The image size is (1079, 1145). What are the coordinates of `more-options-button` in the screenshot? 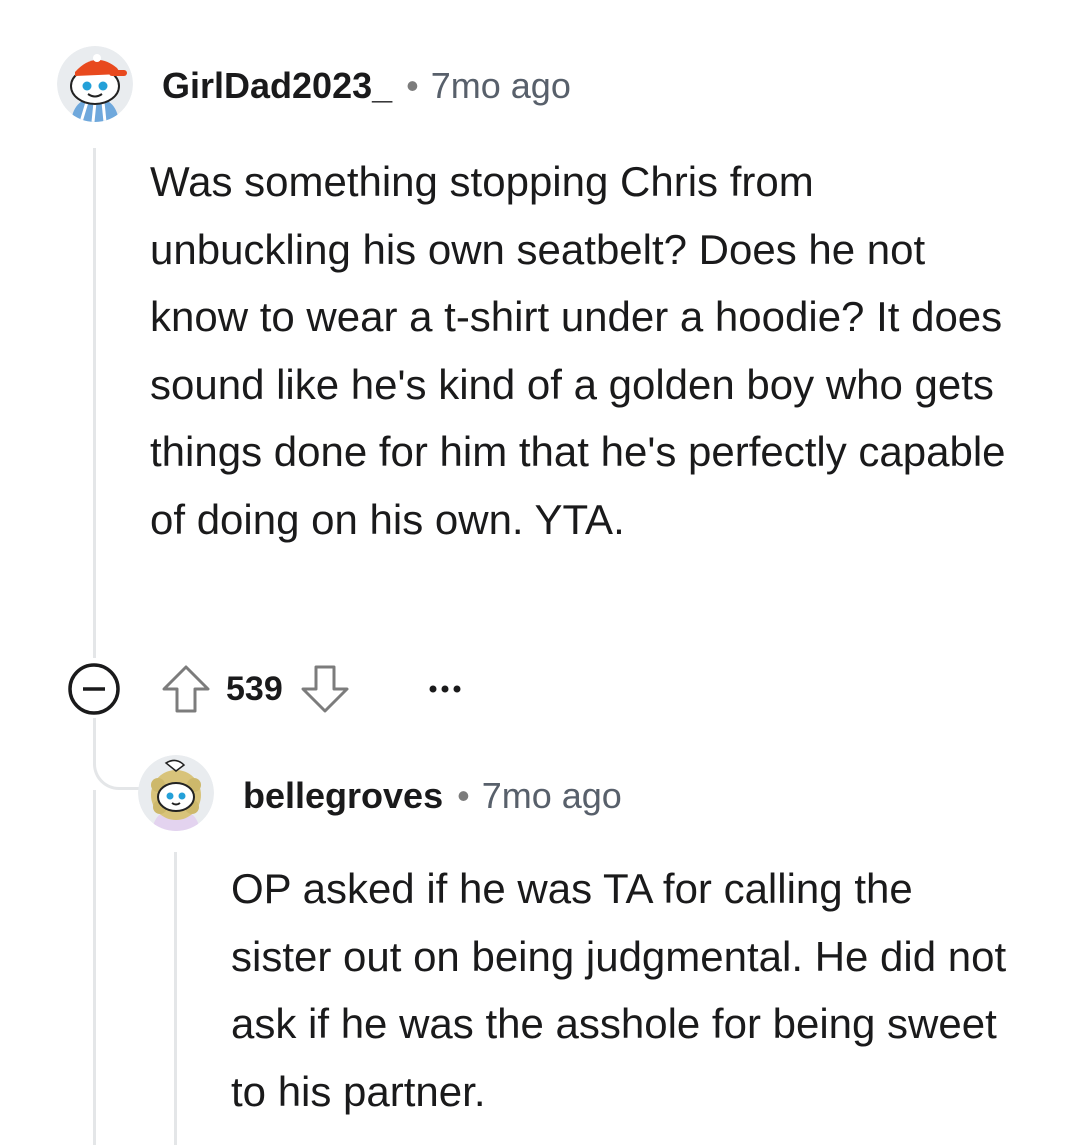 It's located at (445, 689).